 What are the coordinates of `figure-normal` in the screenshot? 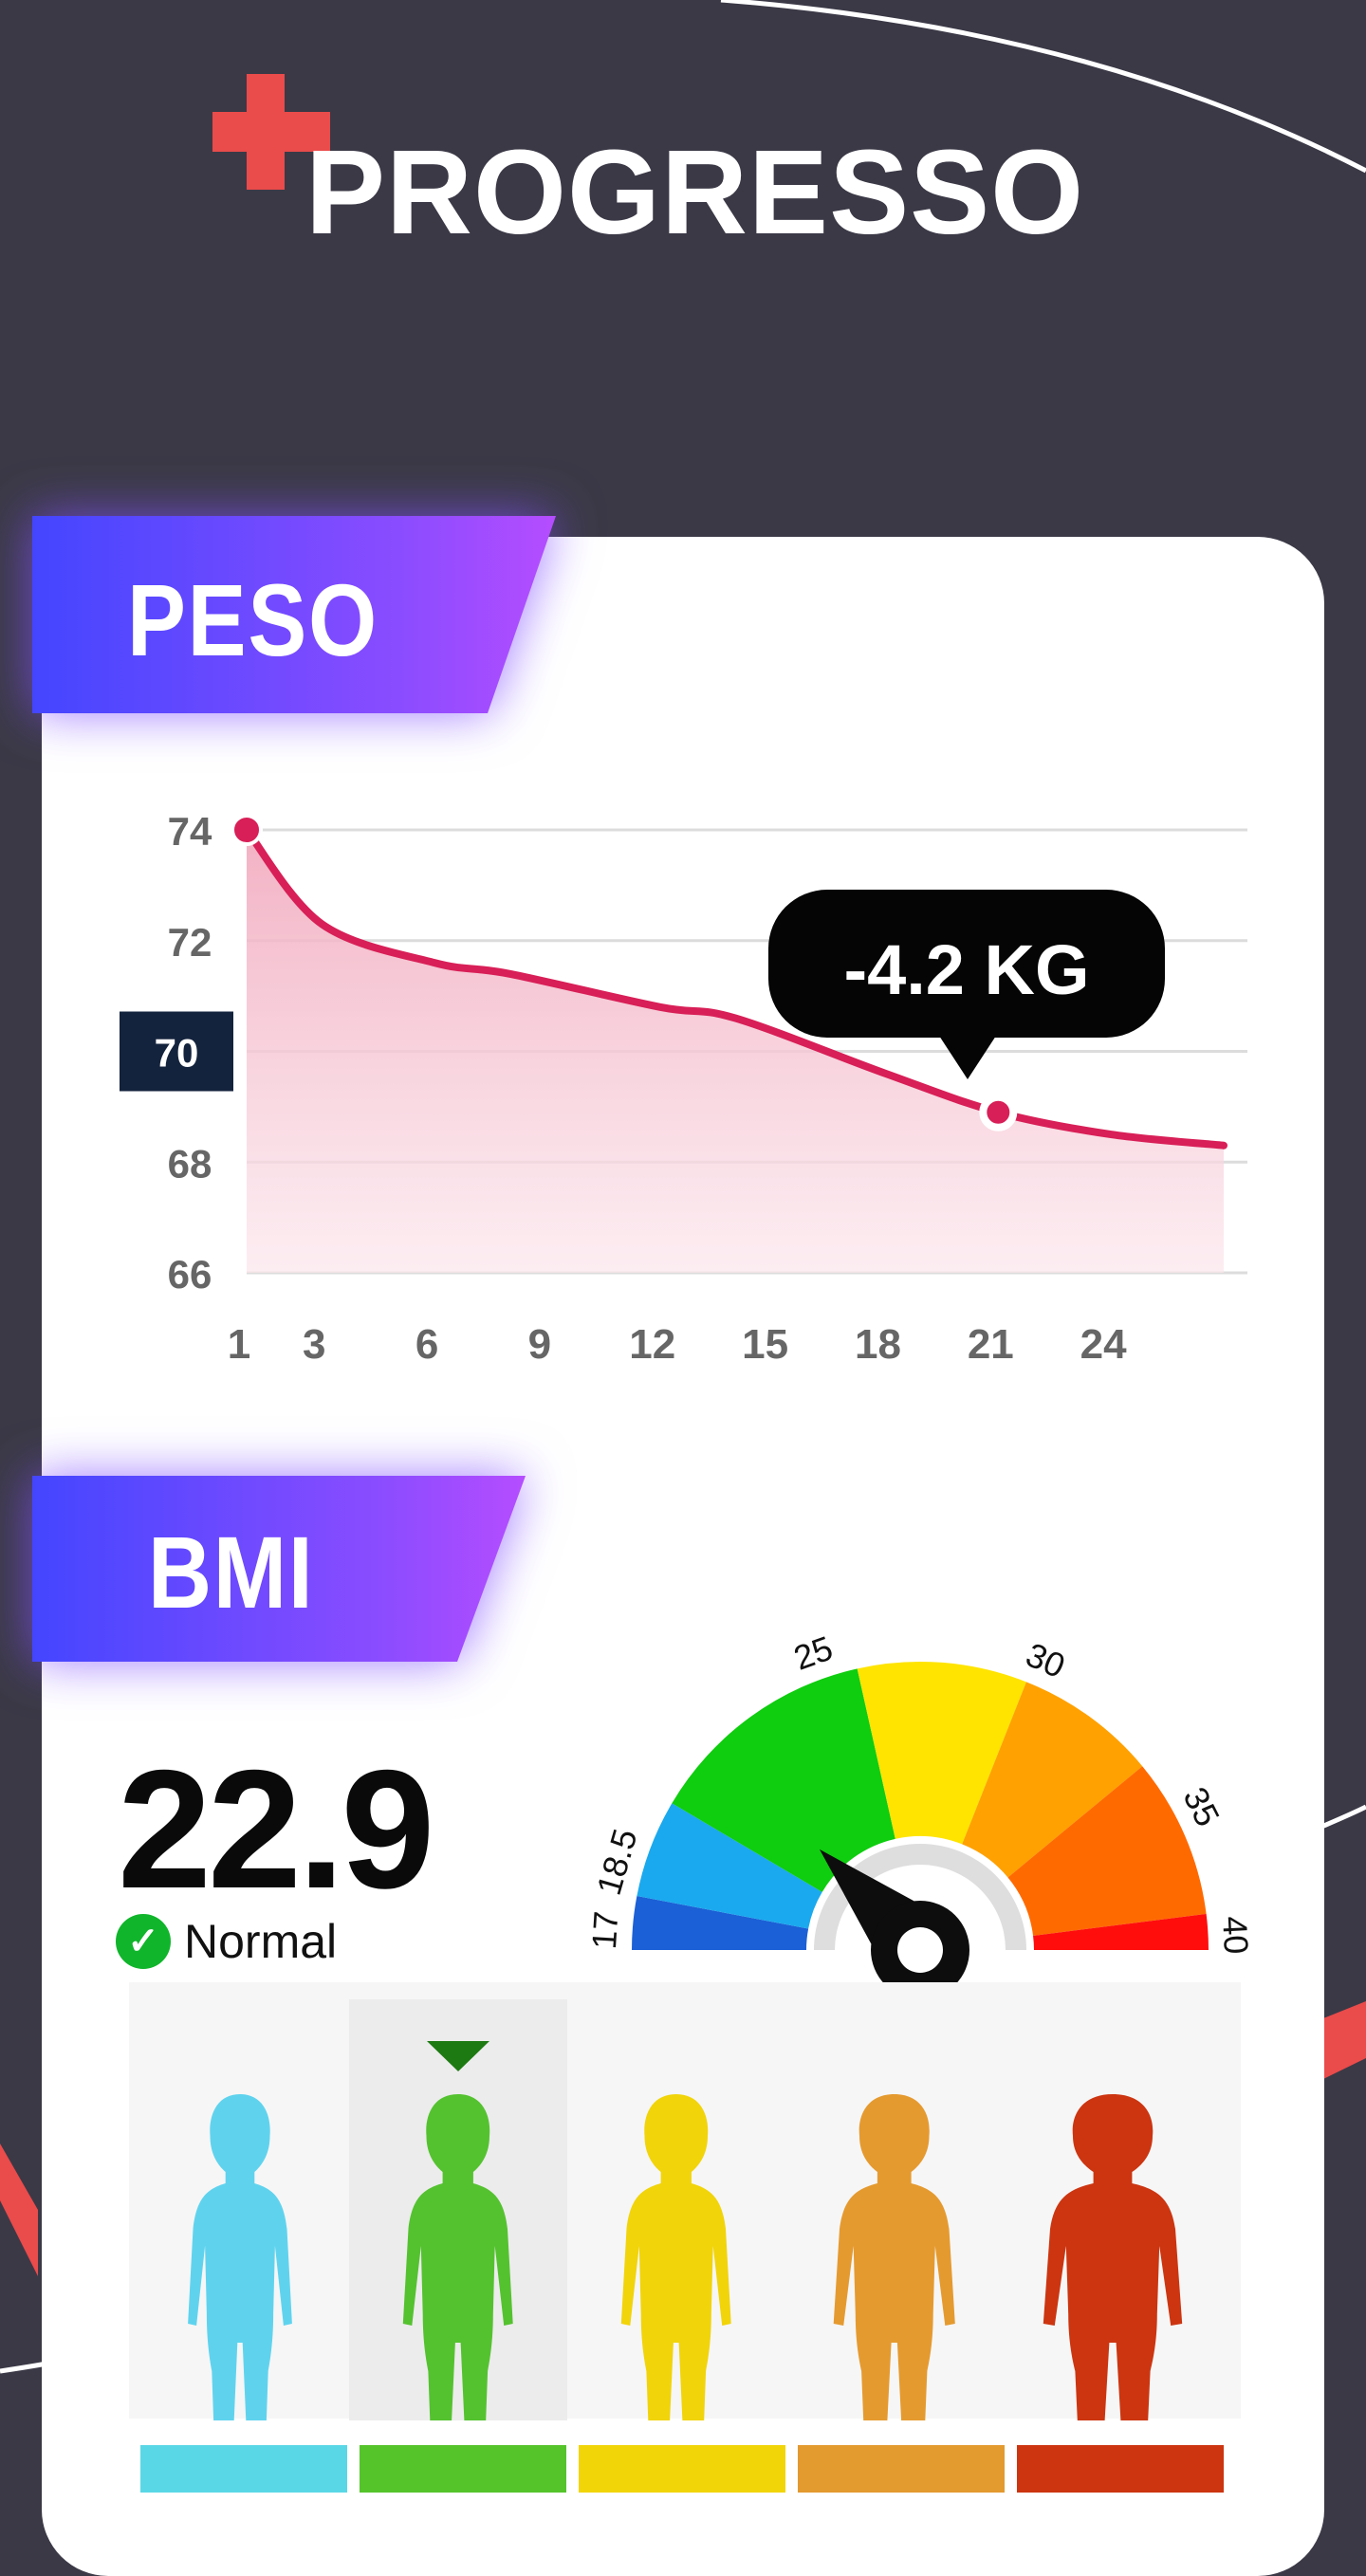 It's located at (458, 2209).